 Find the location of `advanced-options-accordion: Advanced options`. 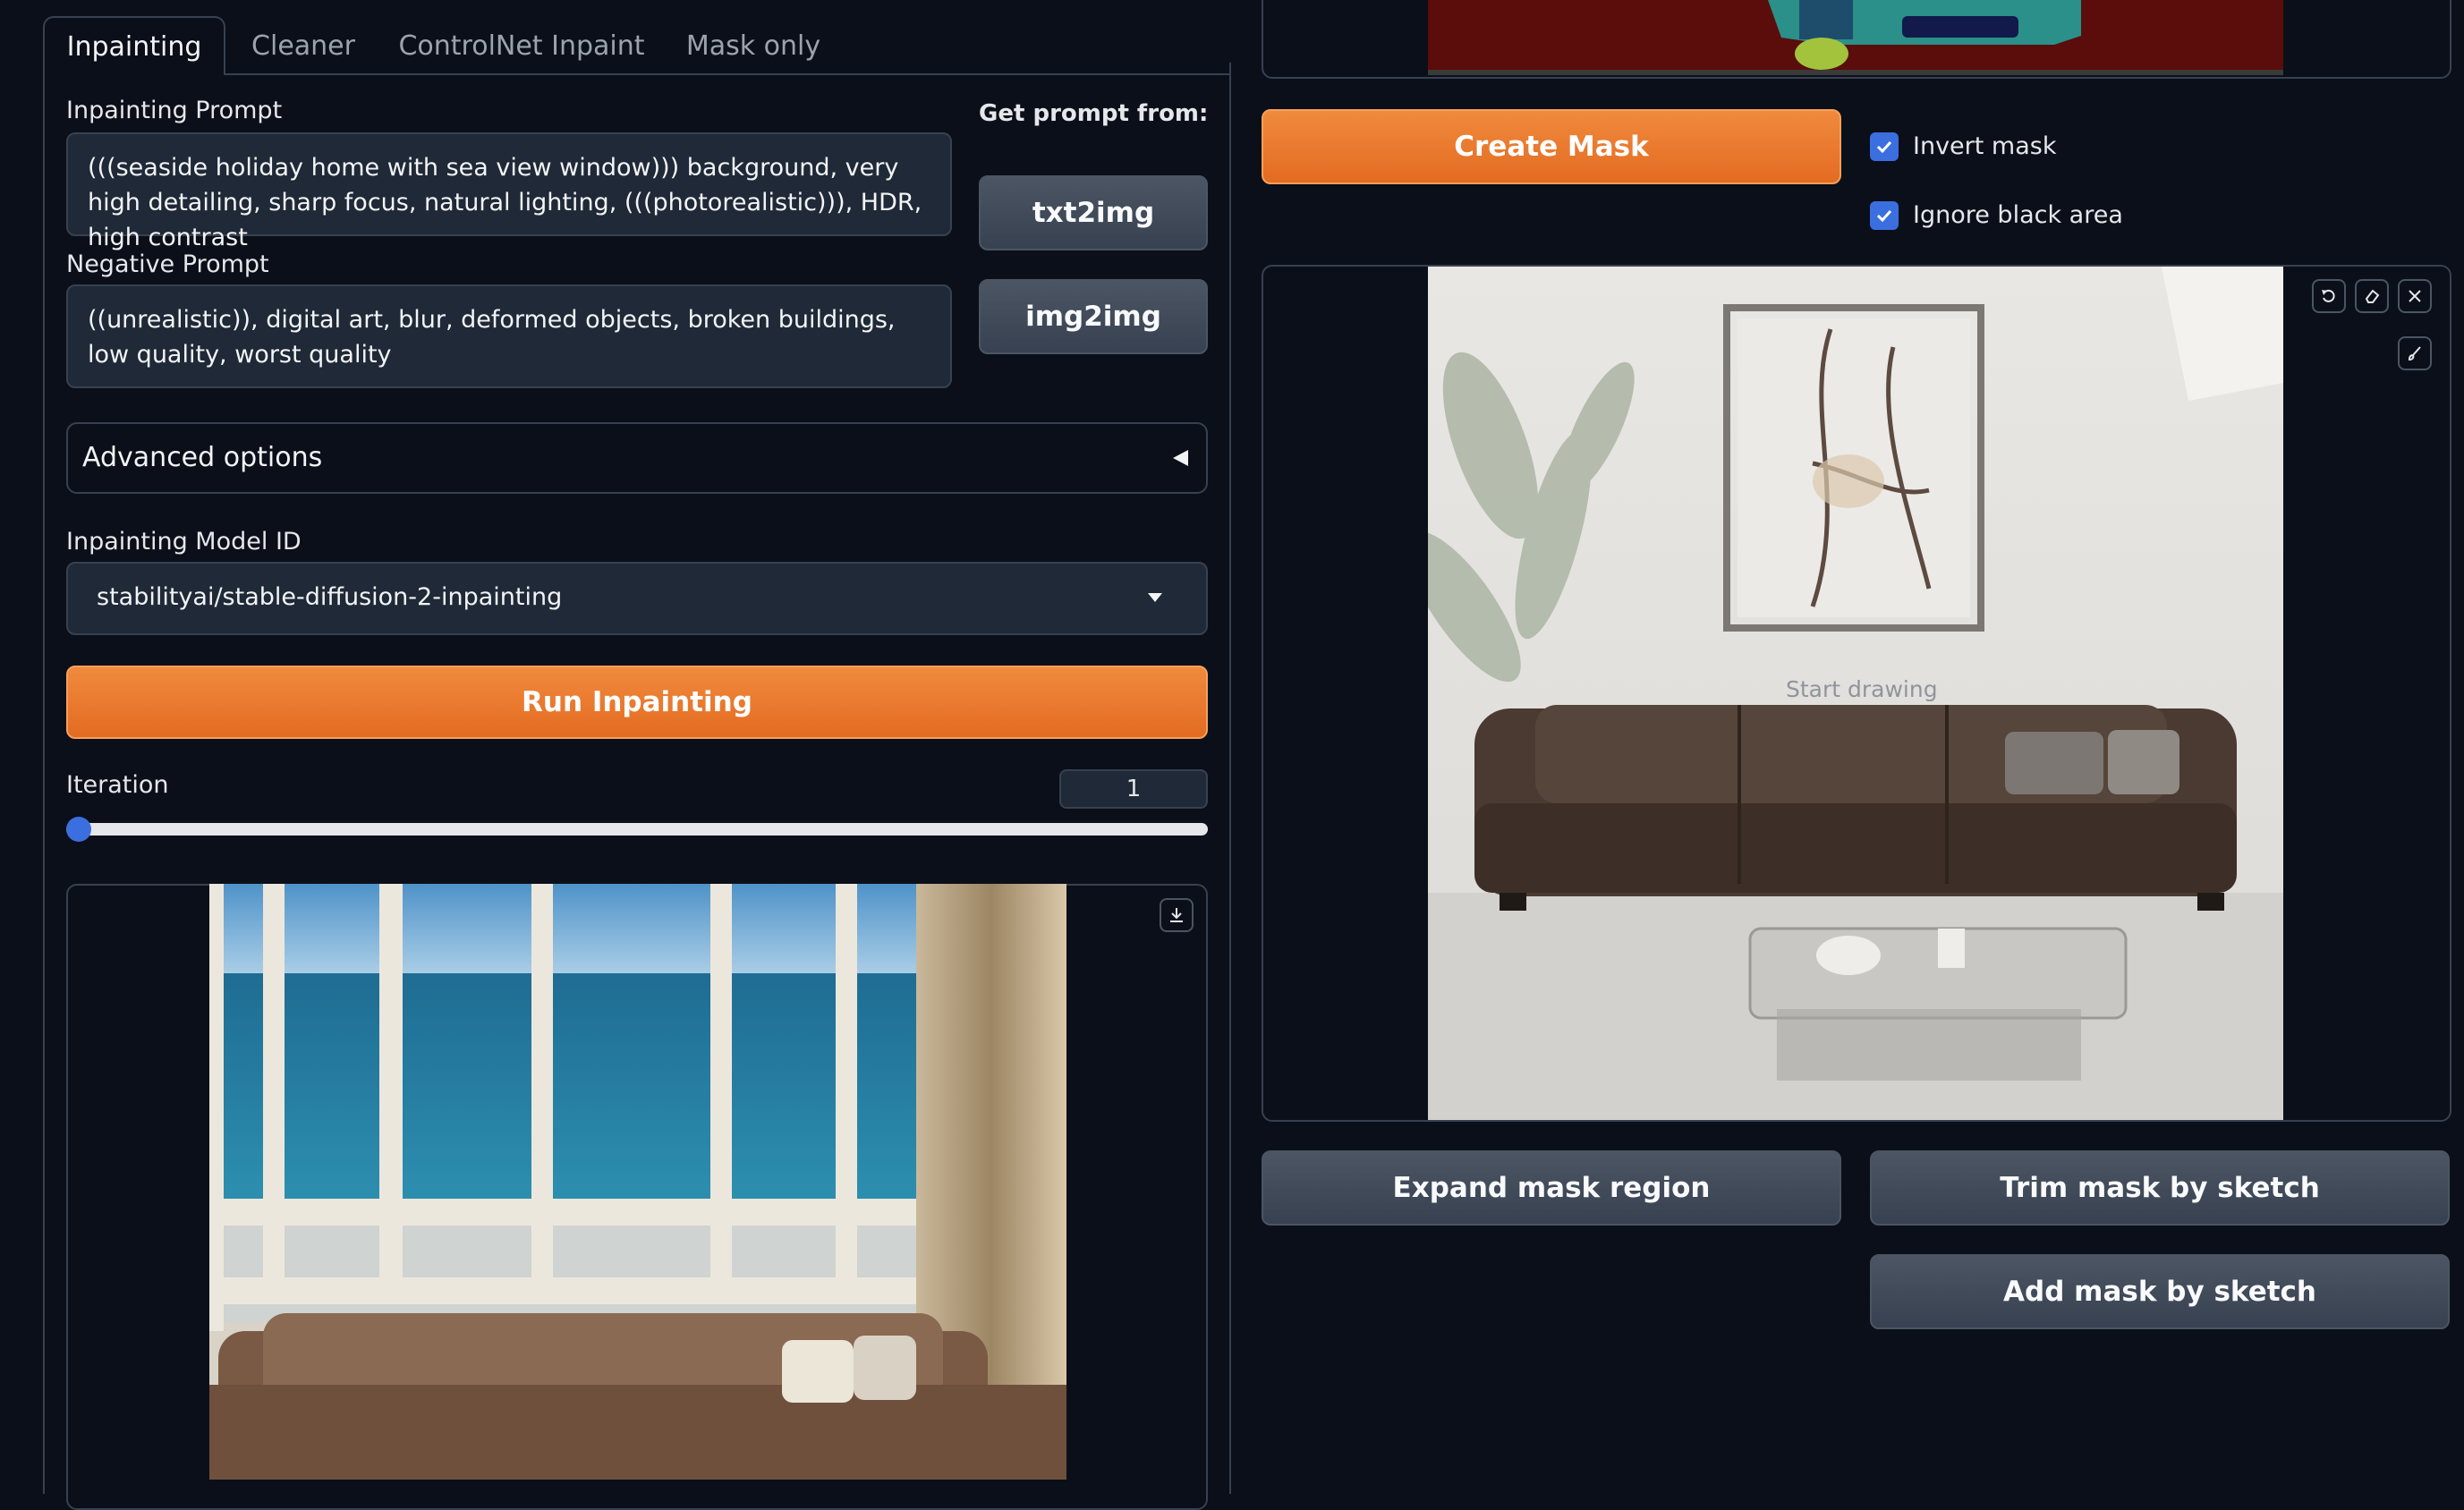

advanced-options-accordion: Advanced options is located at coordinates (637, 458).